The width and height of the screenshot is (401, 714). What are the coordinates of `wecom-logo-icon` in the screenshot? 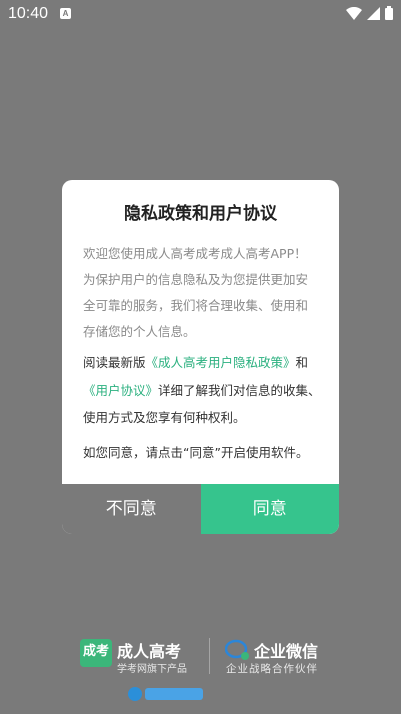 It's located at (237, 649).